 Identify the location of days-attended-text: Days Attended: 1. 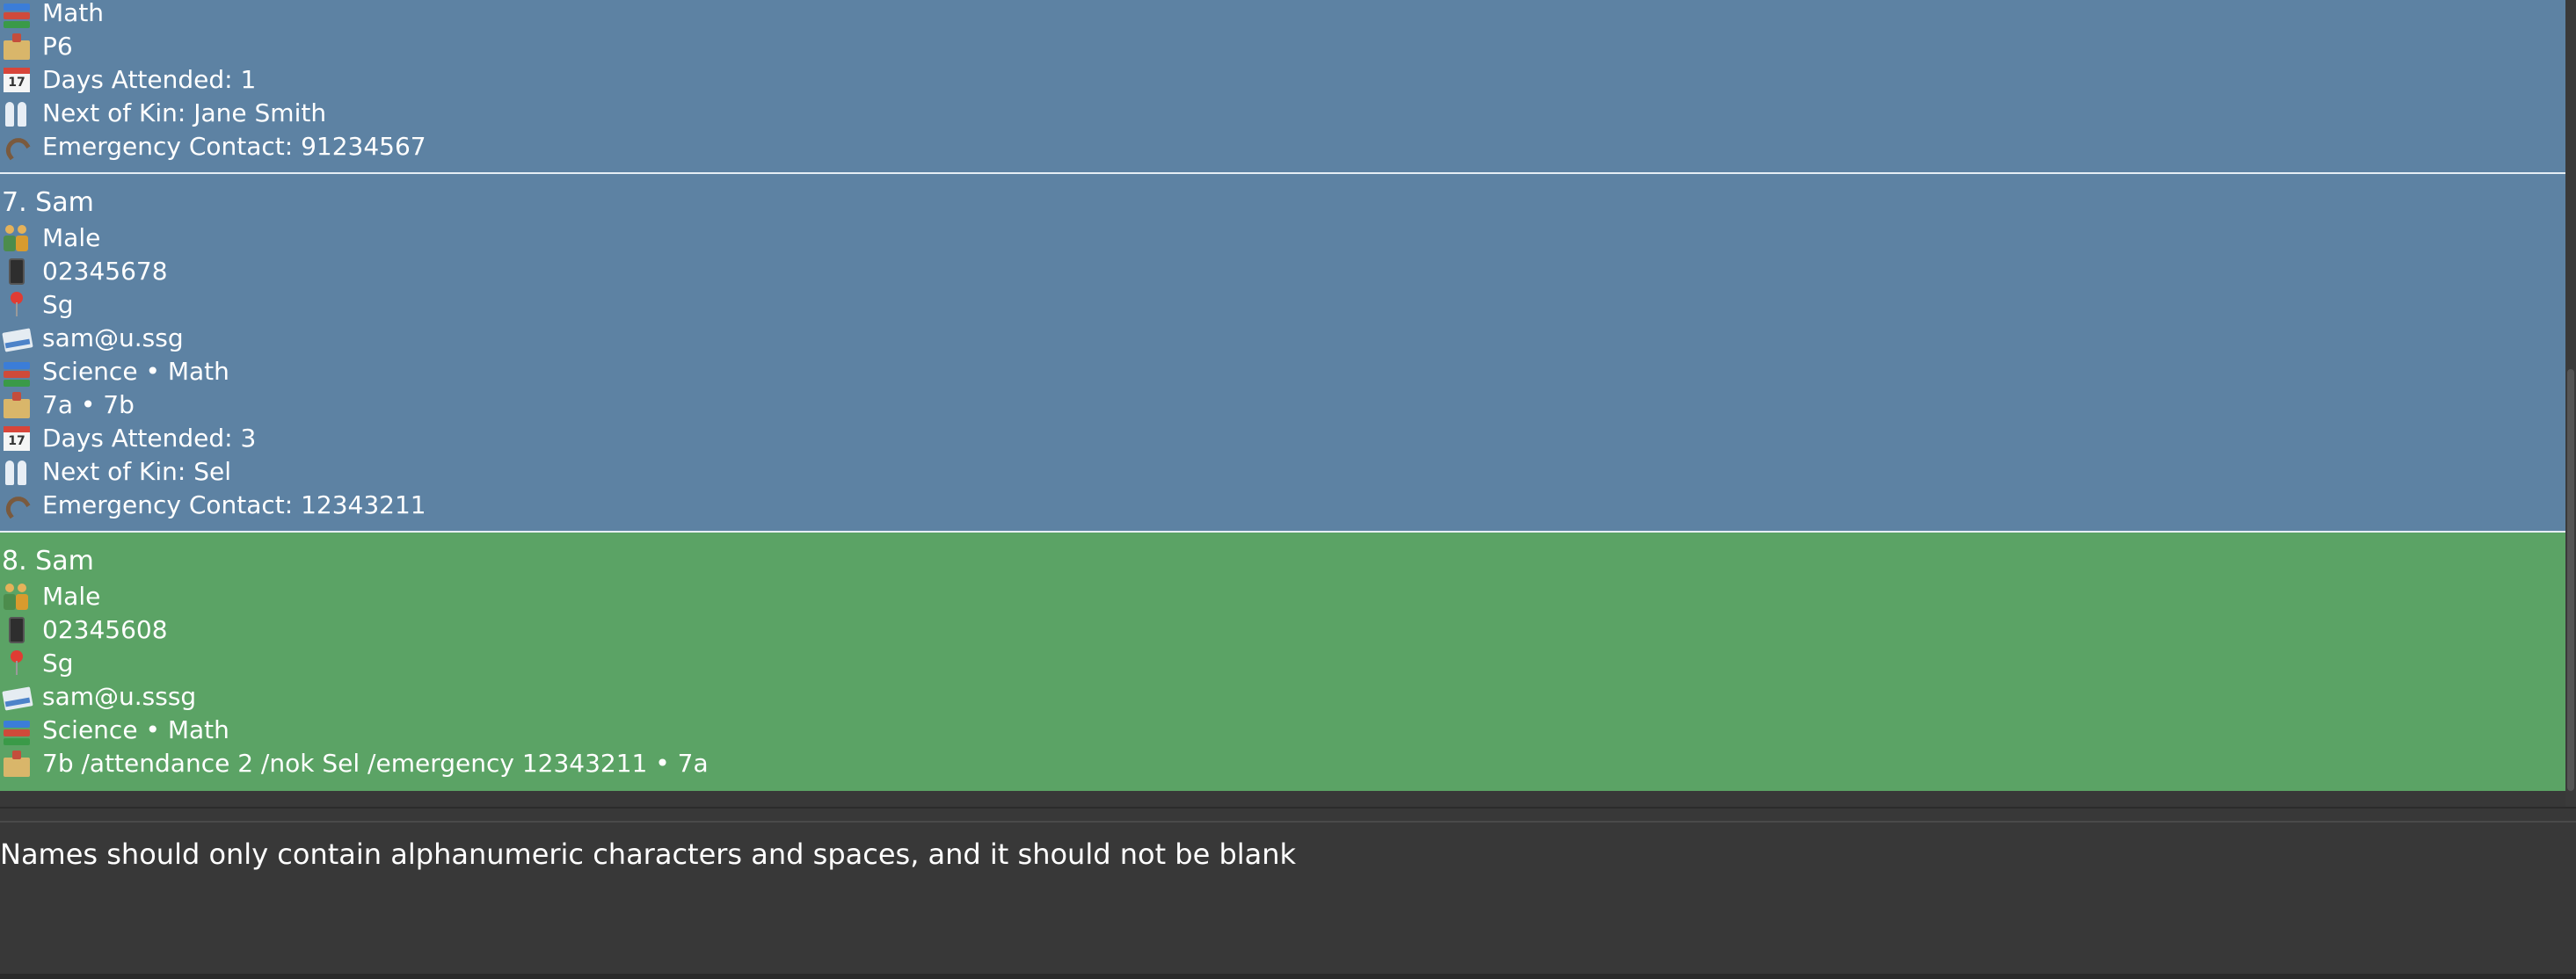
(149, 80).